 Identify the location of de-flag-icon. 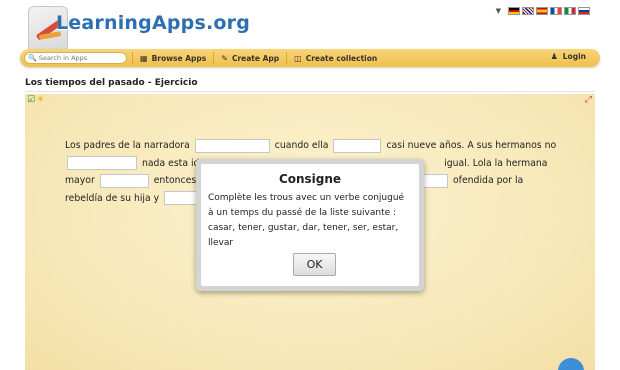
(514, 11).